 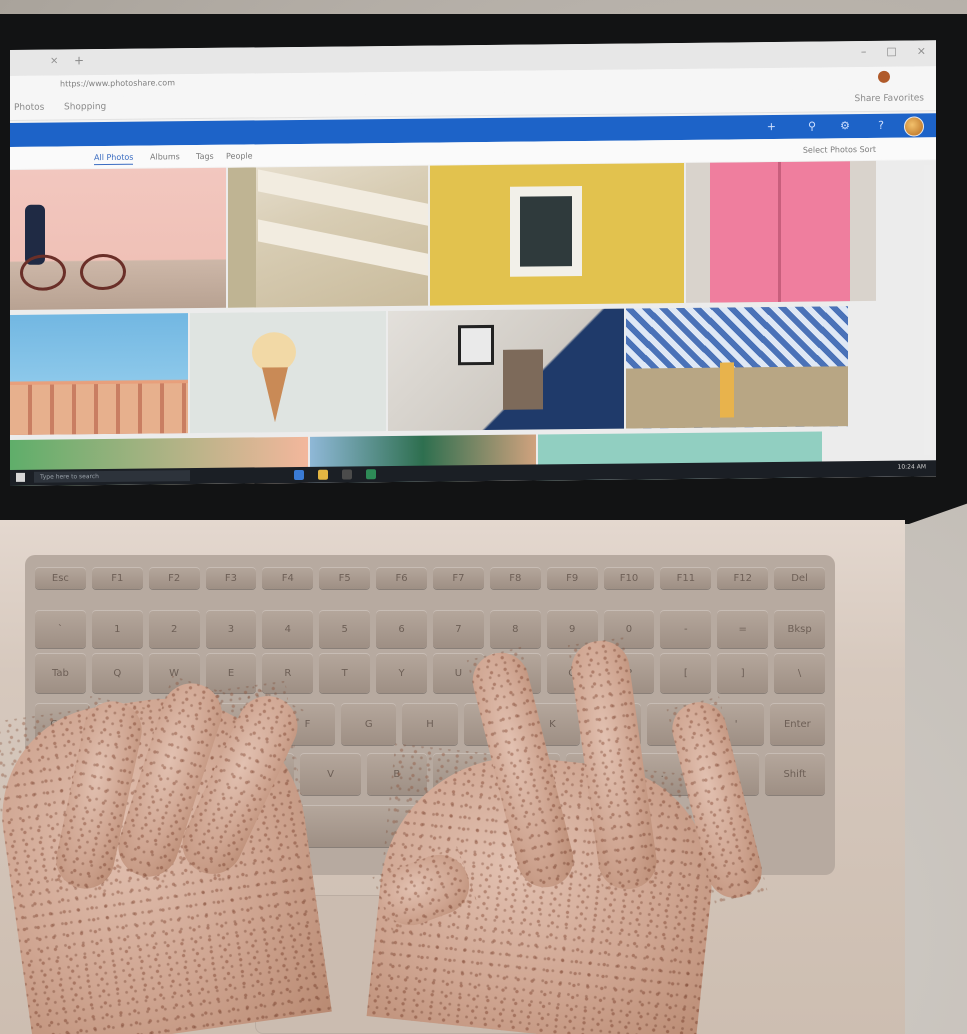 What do you see at coordinates (794, 774) in the screenshot?
I see `key-row5-11: Shift` at bounding box center [794, 774].